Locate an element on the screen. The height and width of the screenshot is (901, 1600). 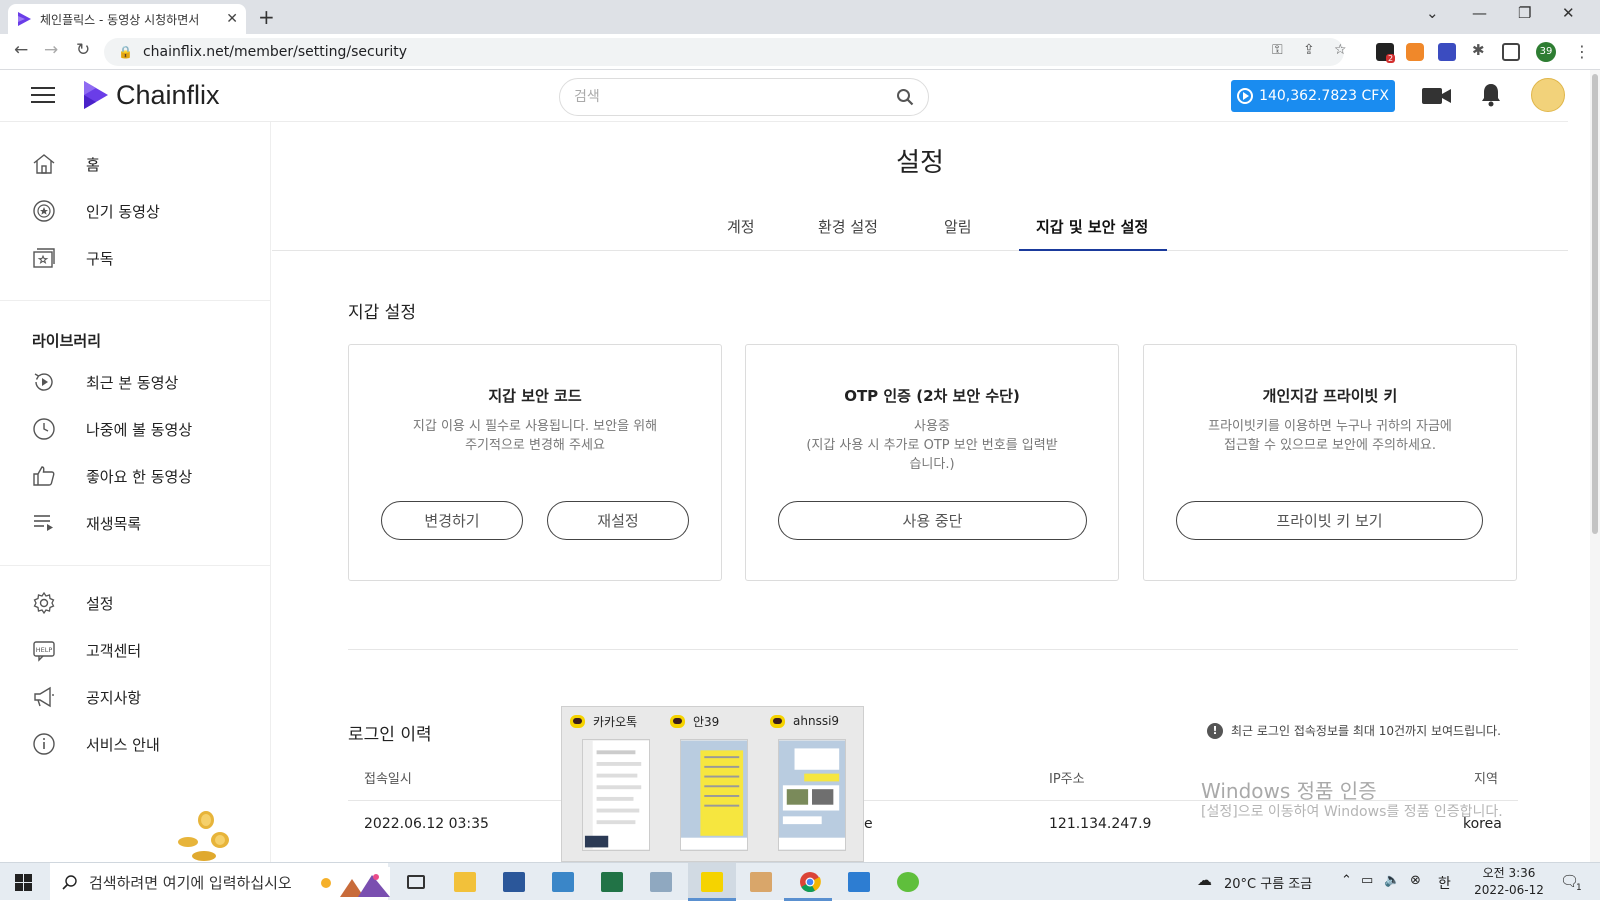
sidebar-item-watch-later: 나중에 볼 동영상 is located at coordinates (112, 429).